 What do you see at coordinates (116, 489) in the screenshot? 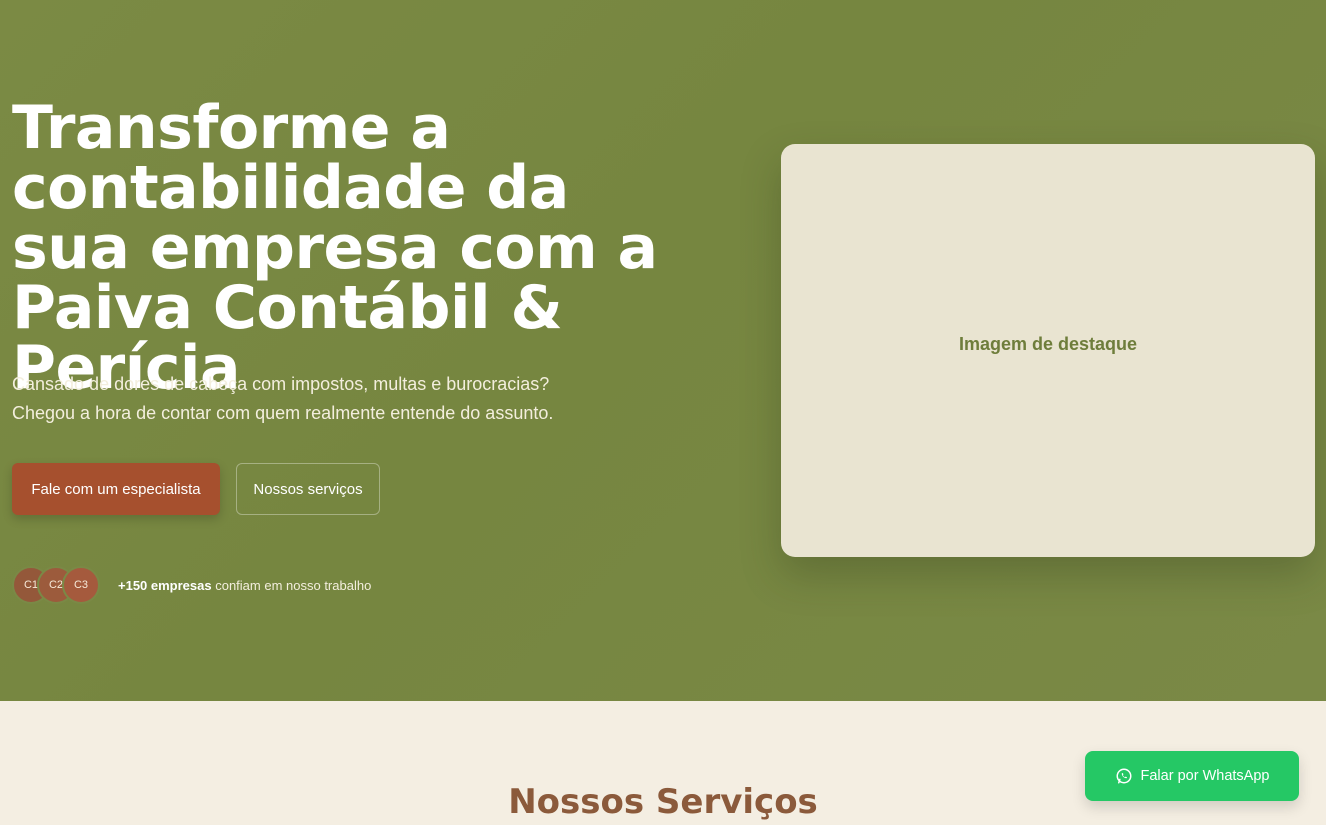
I see `talk-to-specialist-button: Fale com um especialista` at bounding box center [116, 489].